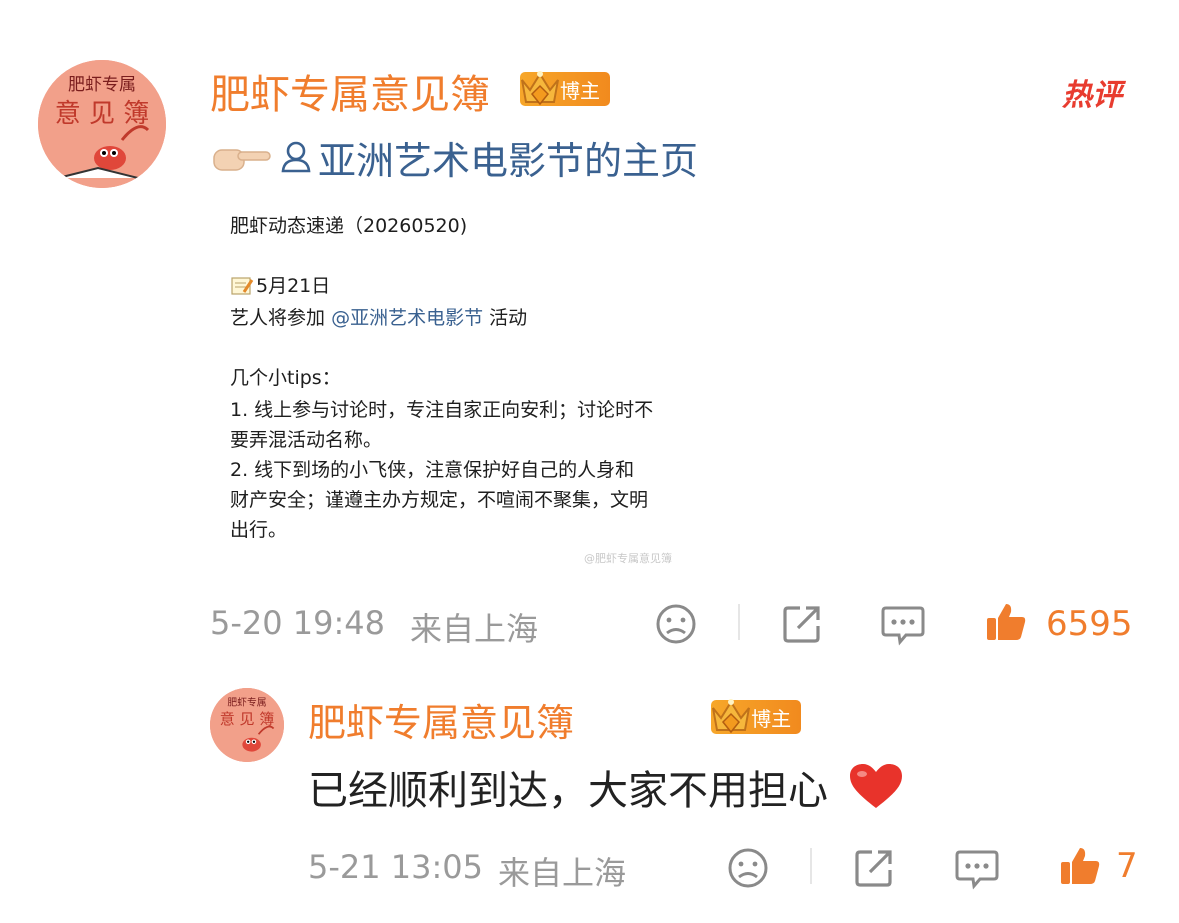  I want to click on share-button, so click(802, 624).